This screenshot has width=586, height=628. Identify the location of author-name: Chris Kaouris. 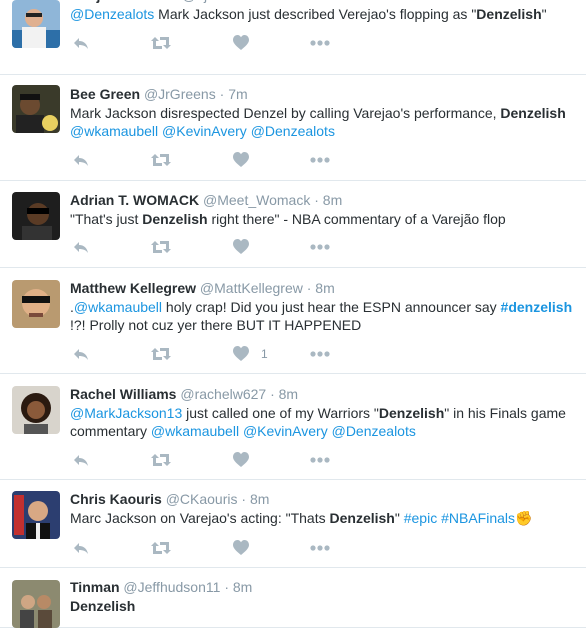
(116, 499).